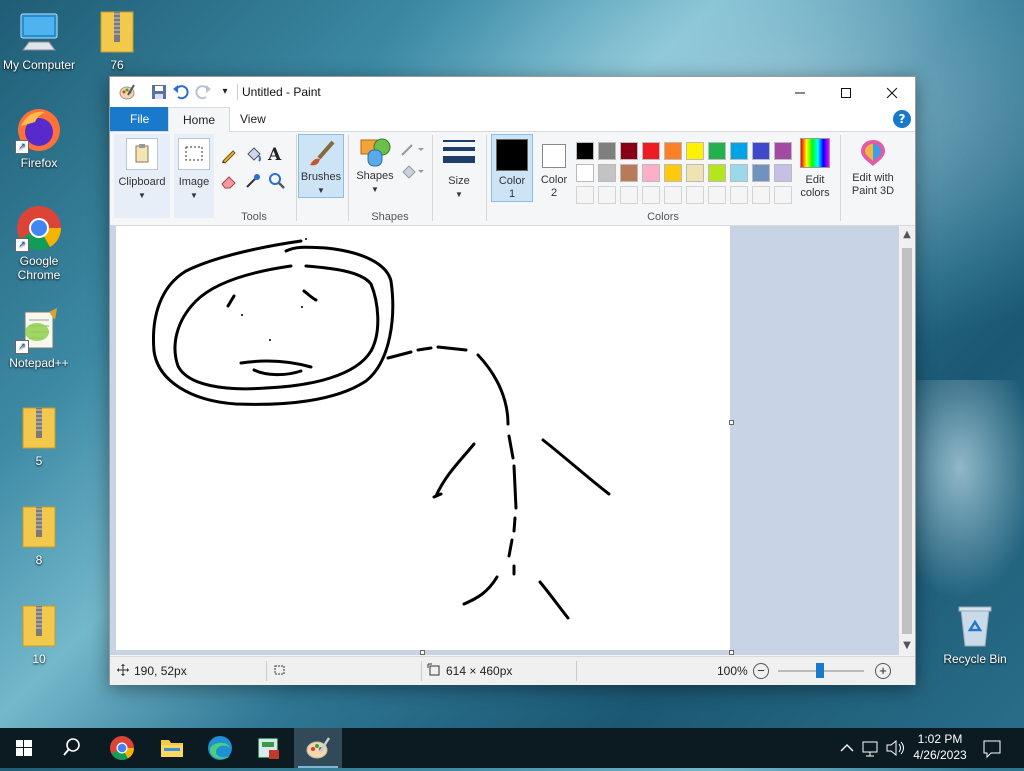 This screenshot has width=1024, height=771. What do you see at coordinates (140, 119) in the screenshot?
I see `file-tab: File` at bounding box center [140, 119].